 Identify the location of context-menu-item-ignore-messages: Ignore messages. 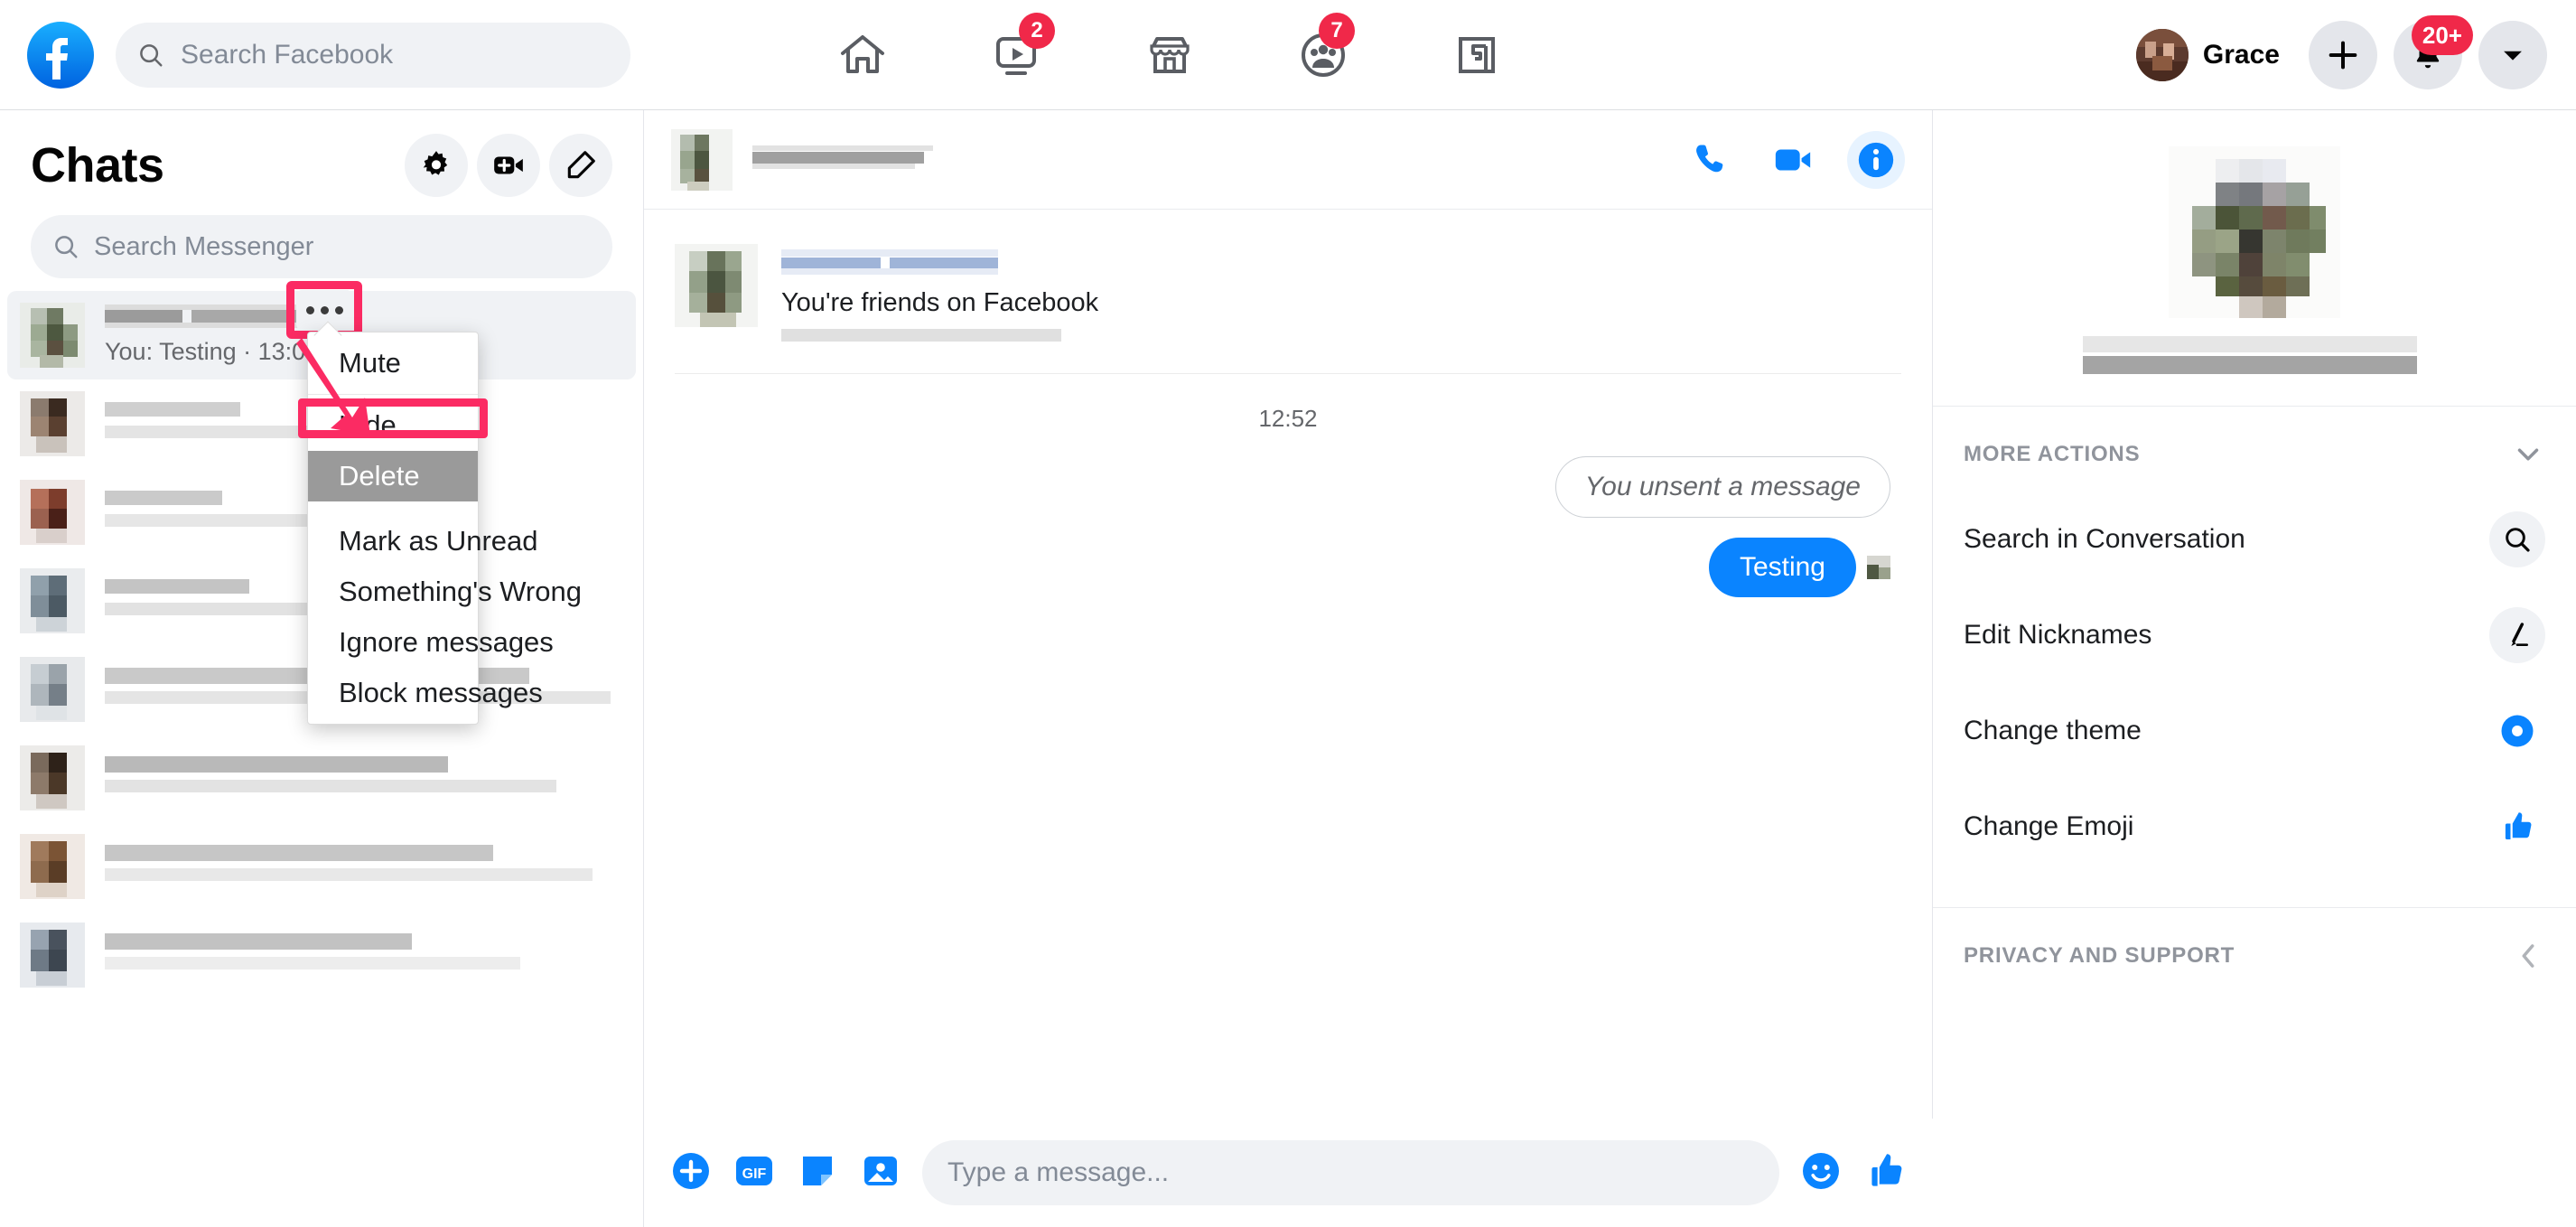
(431, 642).